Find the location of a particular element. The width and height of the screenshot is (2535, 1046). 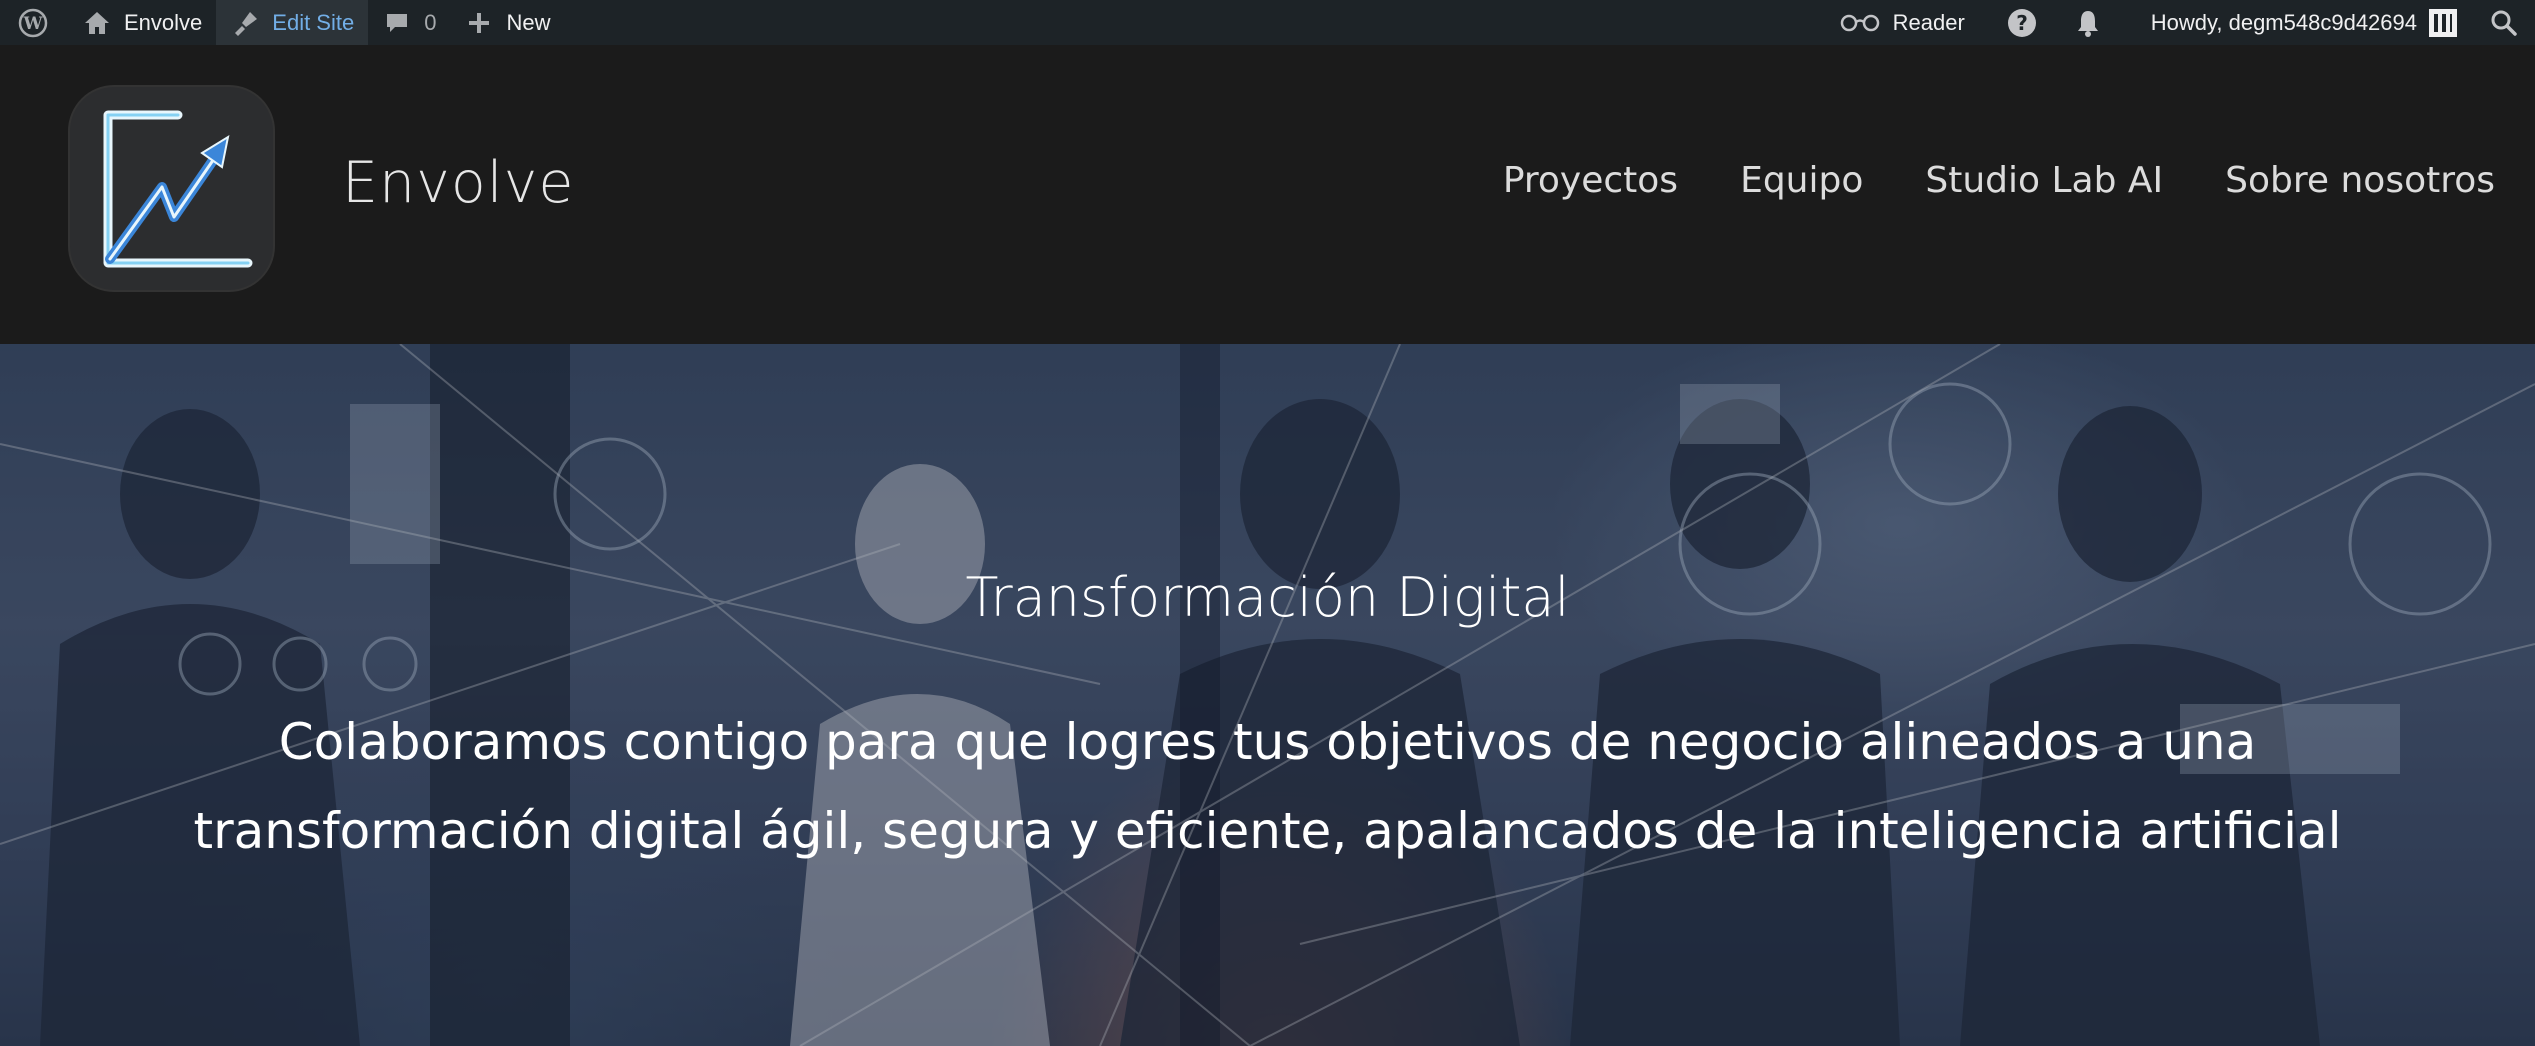

svg-text: W is located at coordinates (32, 24).